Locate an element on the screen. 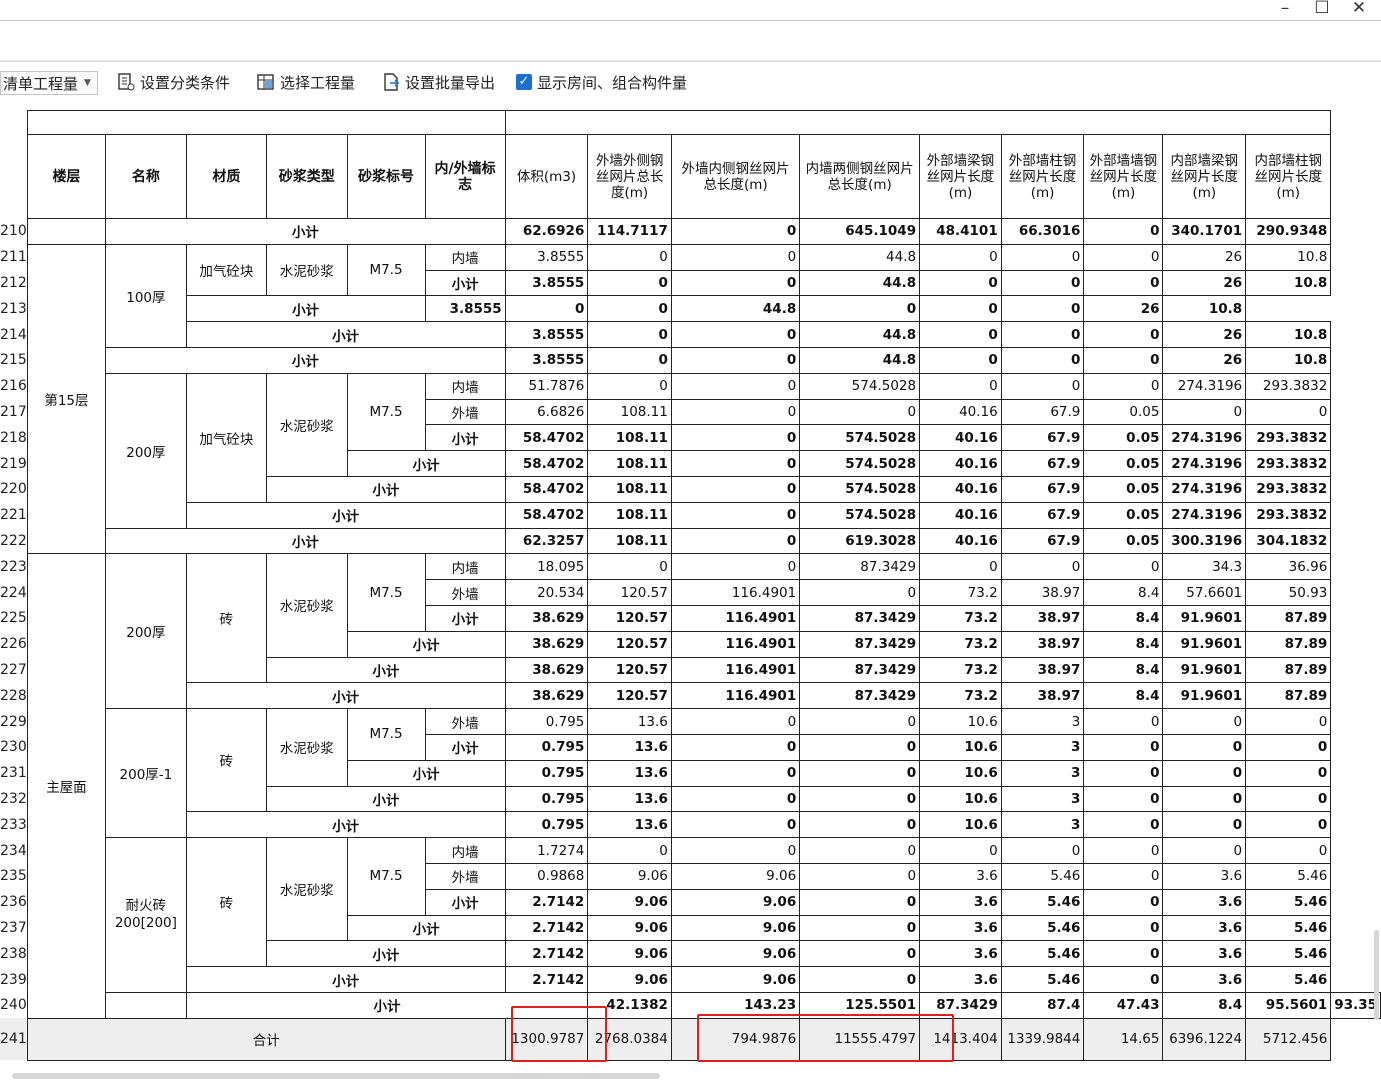 The height and width of the screenshot is (1080, 1381). set-category-button: 设置分类条件 is located at coordinates (173, 82).